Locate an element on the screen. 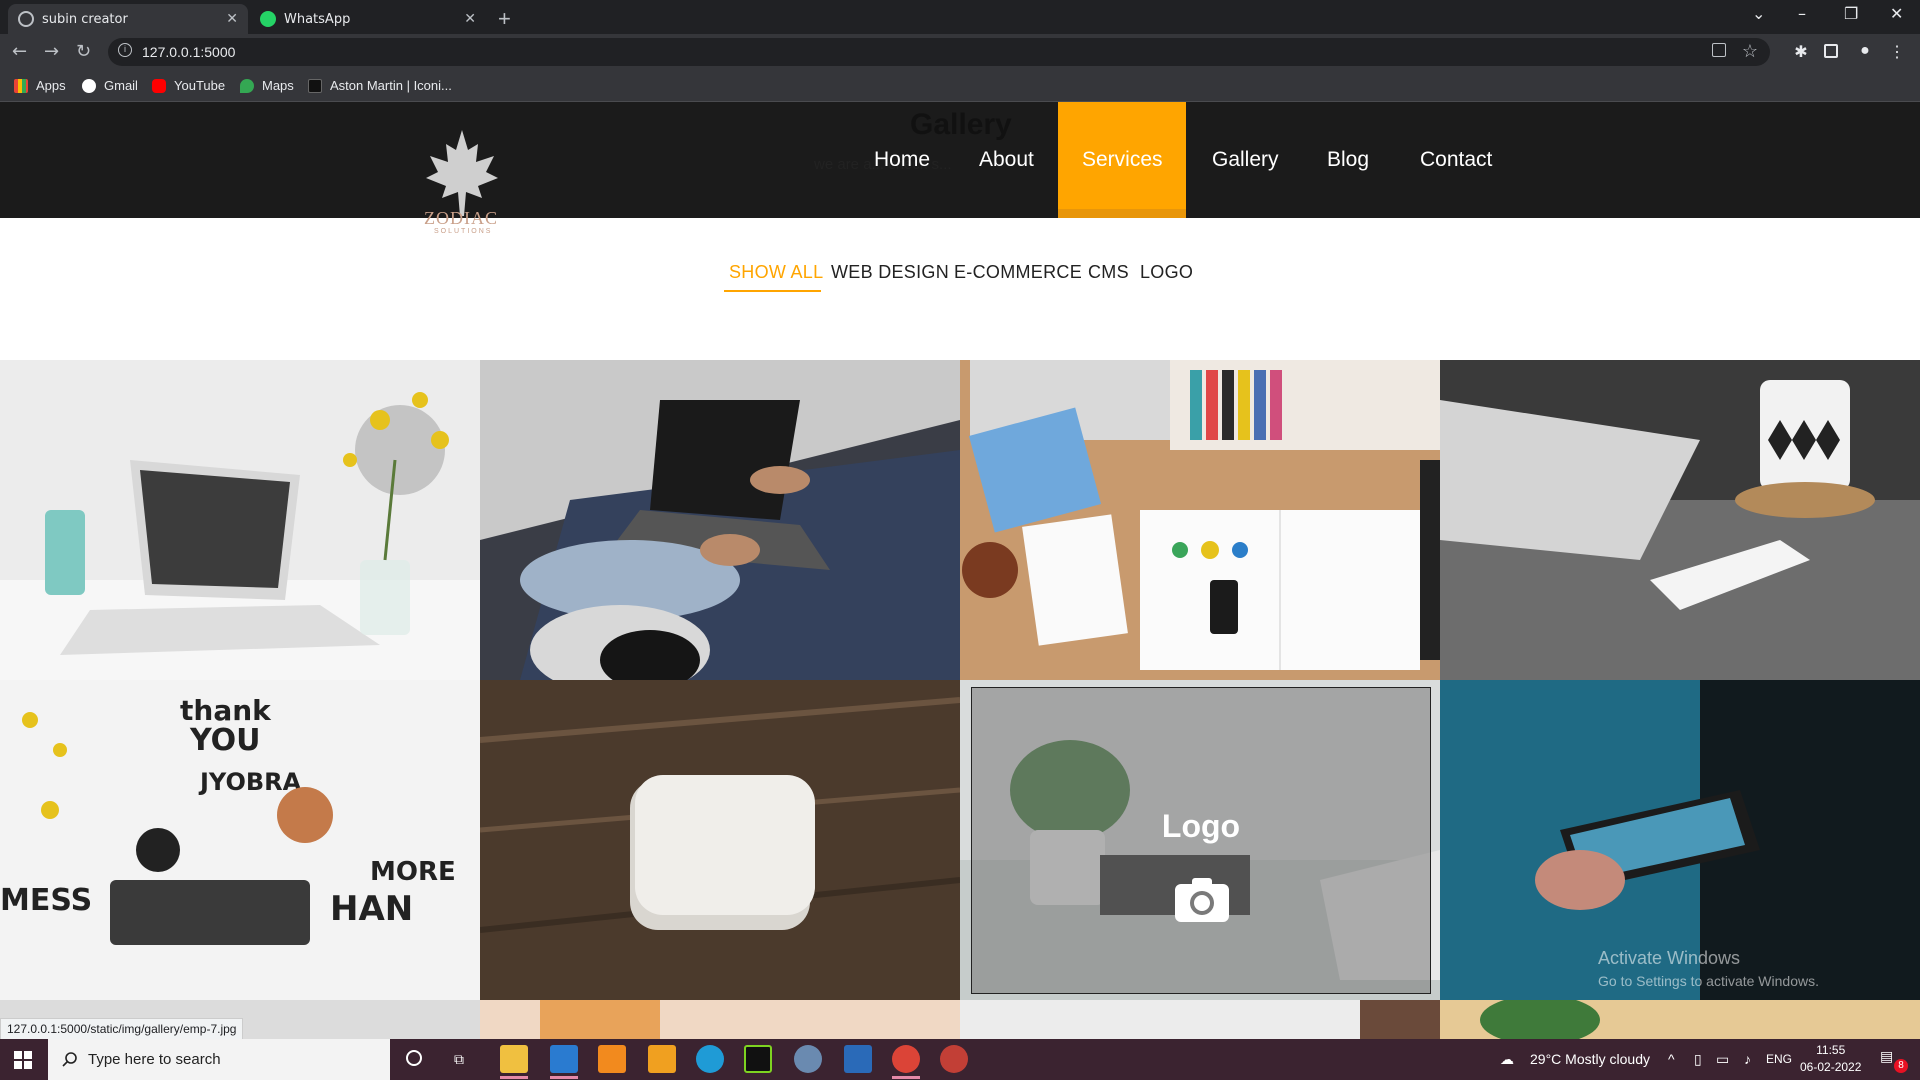 This screenshot has height=1080, width=1920. share-icon is located at coordinates (1719, 50).